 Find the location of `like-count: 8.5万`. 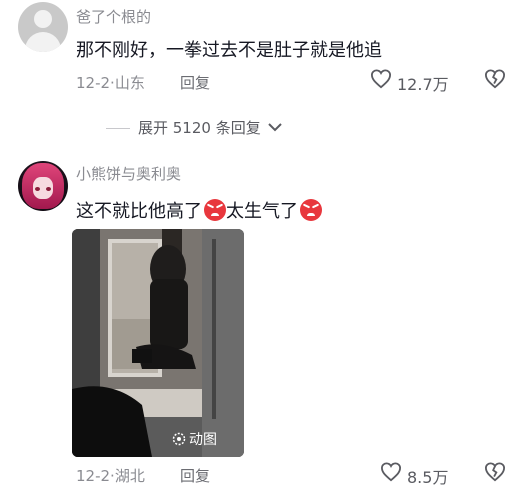

like-count: 8.5万 is located at coordinates (428, 477).